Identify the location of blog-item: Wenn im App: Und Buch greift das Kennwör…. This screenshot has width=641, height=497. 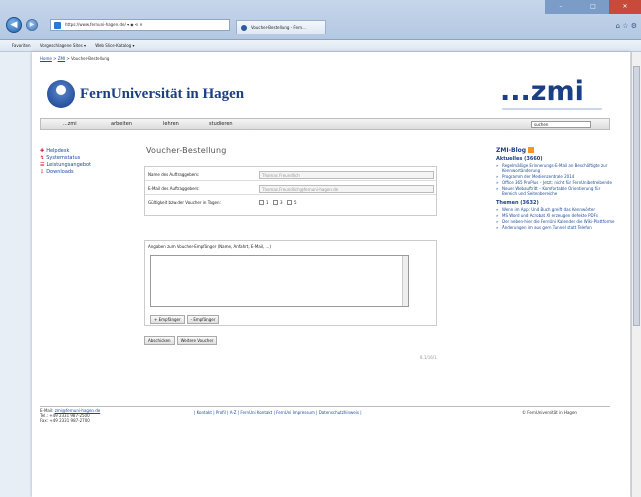
(556, 209).